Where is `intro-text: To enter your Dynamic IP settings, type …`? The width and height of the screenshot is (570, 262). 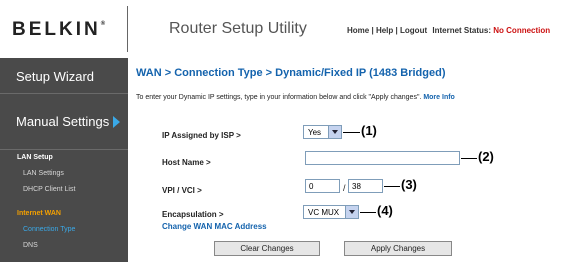
intro-text: To enter your Dynamic IP settings, type … is located at coordinates (326, 97).